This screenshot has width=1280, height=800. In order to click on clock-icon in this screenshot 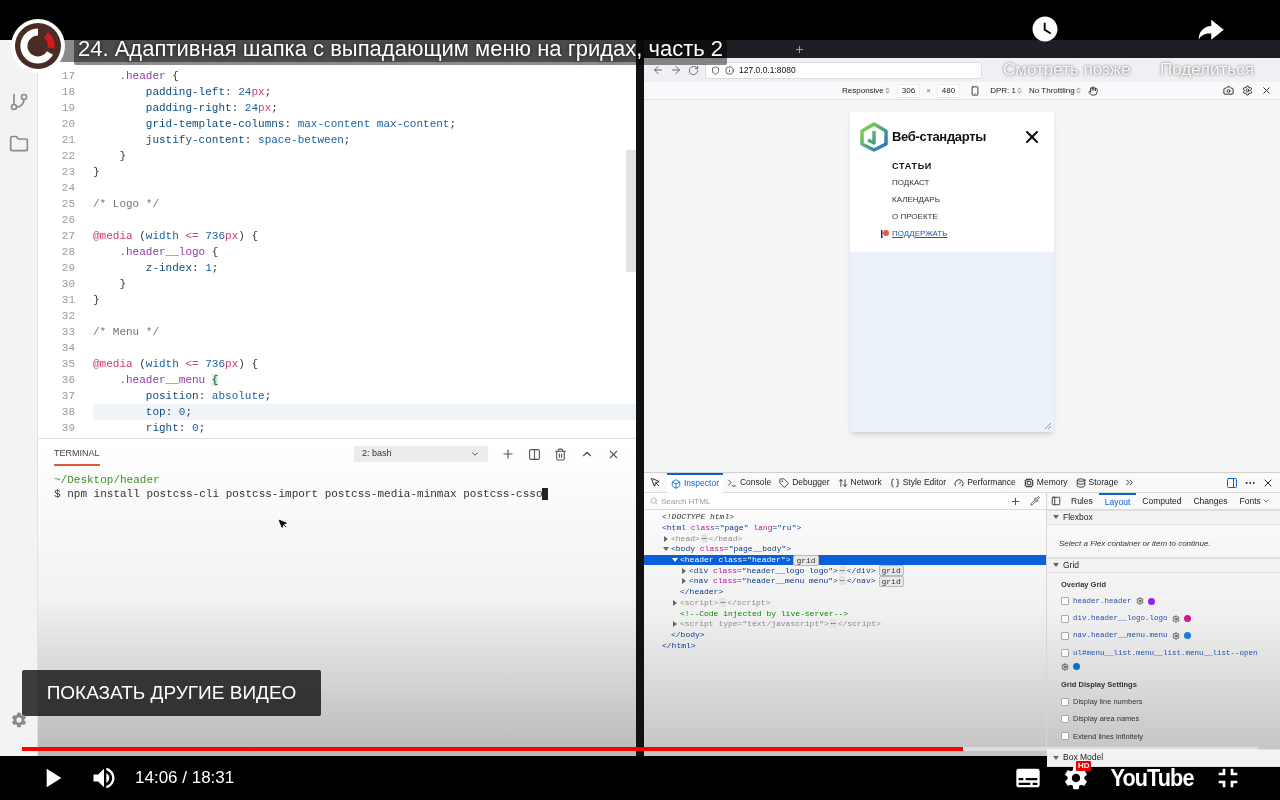, I will do `click(1045, 29)`.